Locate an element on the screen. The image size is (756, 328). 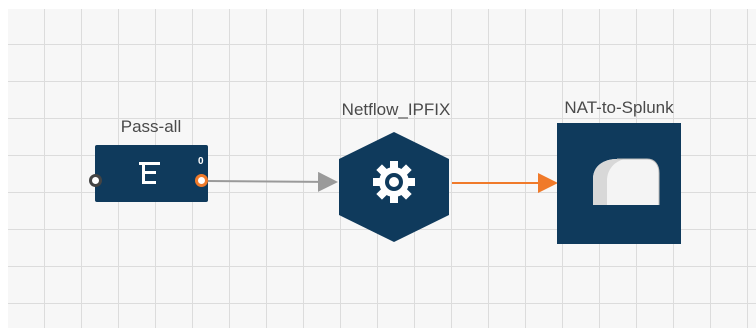
node-netflow-ipfix is located at coordinates (394, 187).